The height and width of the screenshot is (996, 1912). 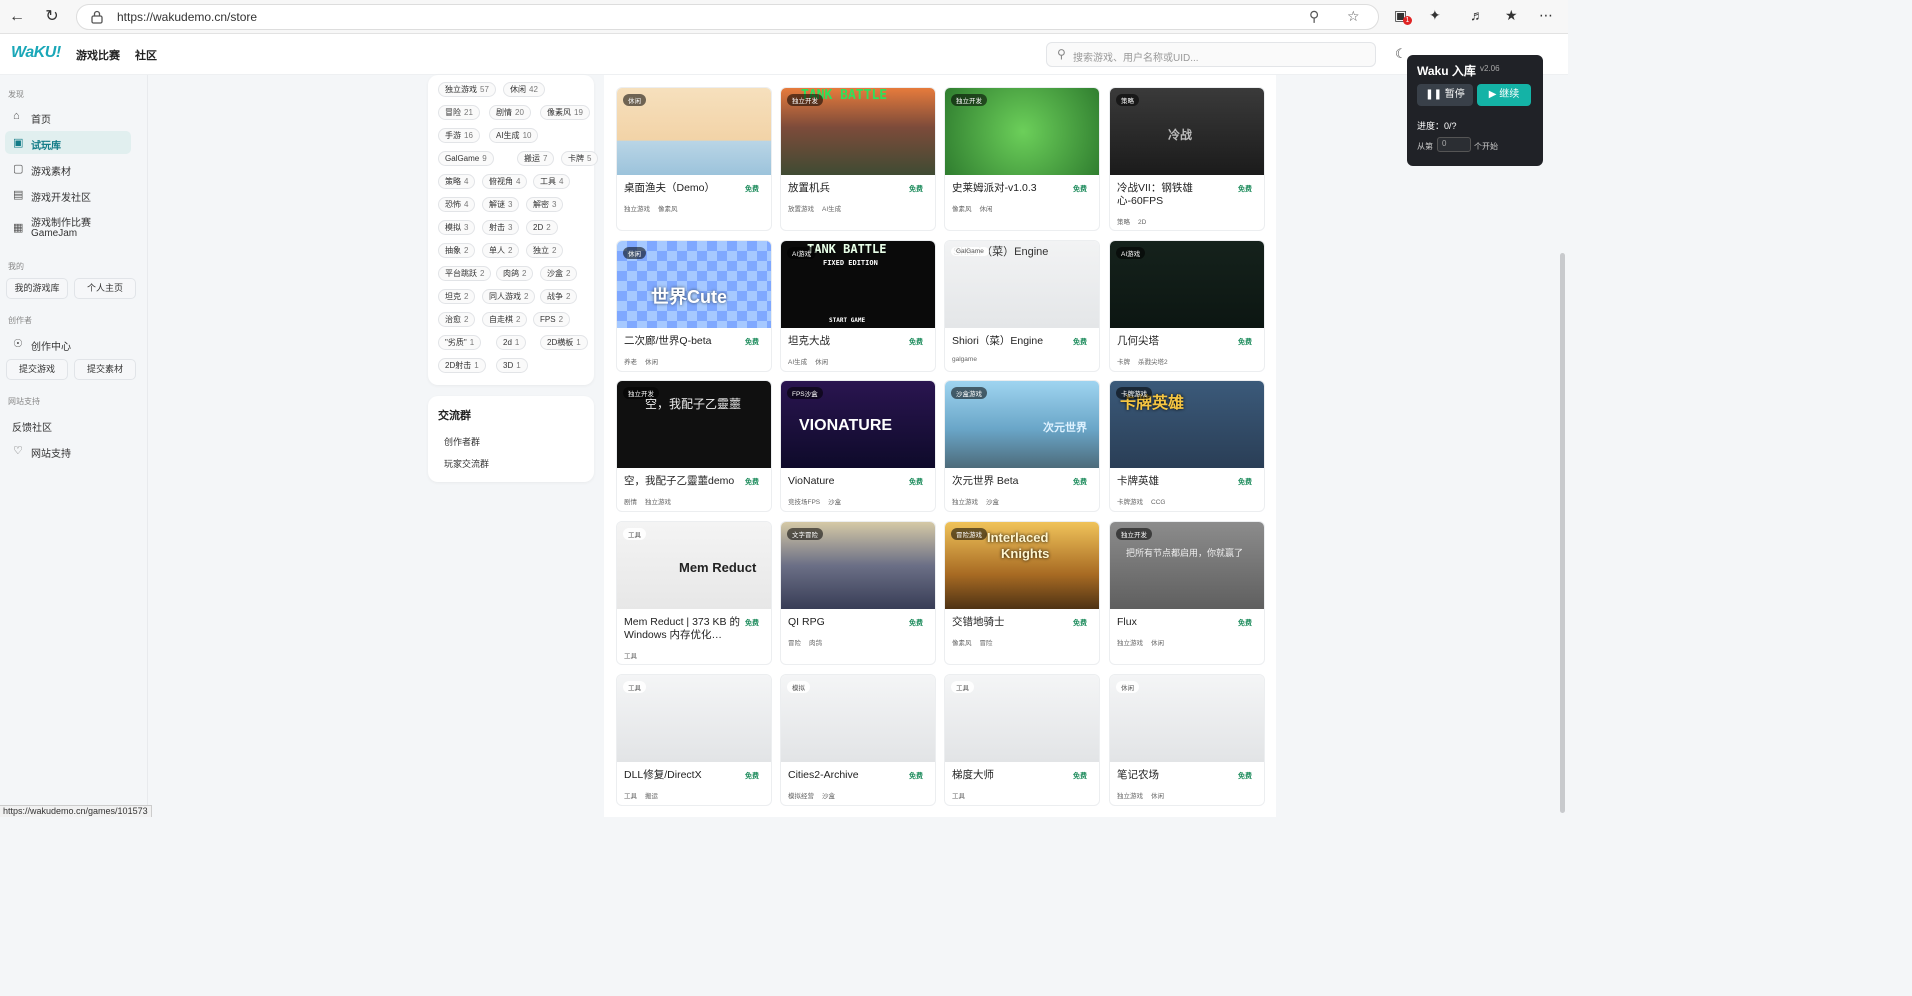 What do you see at coordinates (459, 112) in the screenshot?
I see `tag-filter: 冒险 21` at bounding box center [459, 112].